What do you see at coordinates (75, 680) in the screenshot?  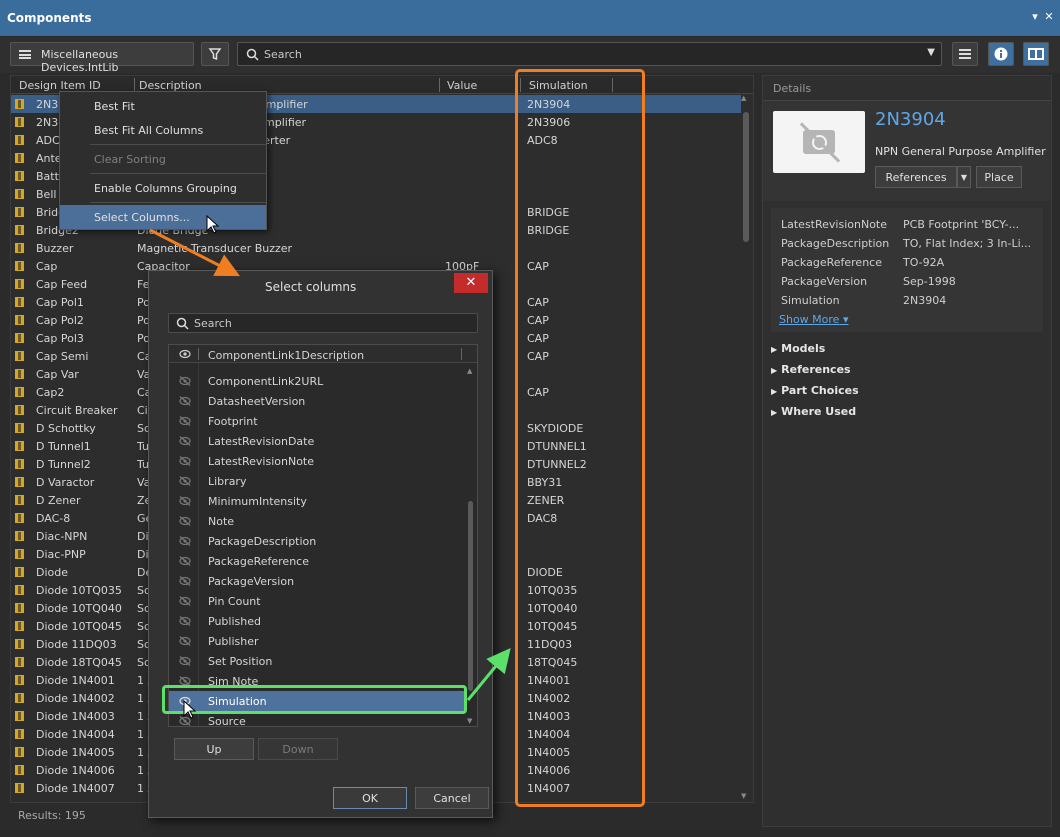 I see `cell-design-item-id: Diode 1N4001` at bounding box center [75, 680].